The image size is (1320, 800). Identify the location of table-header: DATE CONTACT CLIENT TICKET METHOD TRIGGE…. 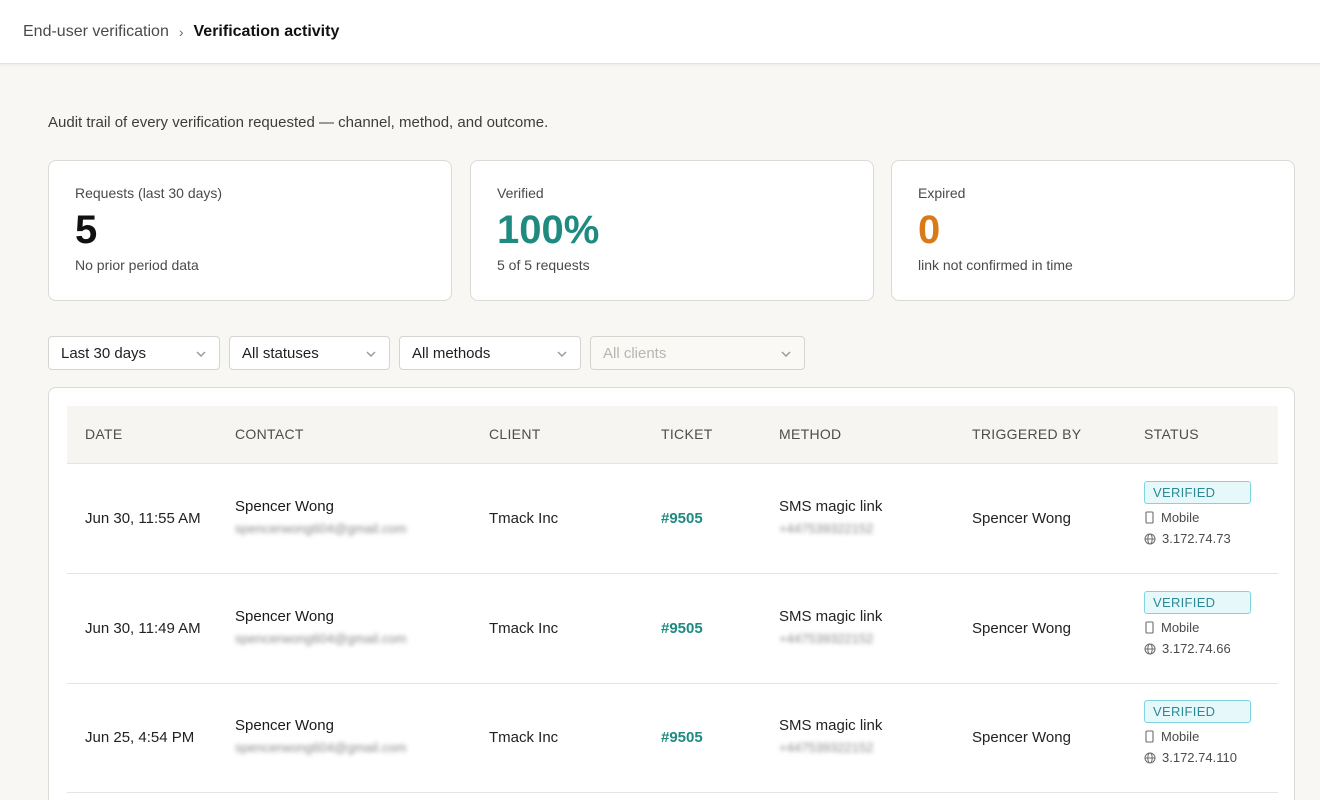
(672, 435).